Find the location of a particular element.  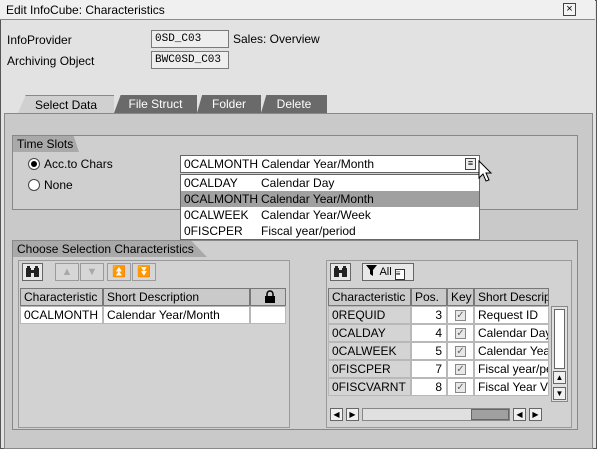

vertical-scrollbar: ▲ ▼ is located at coordinates (559, 354).